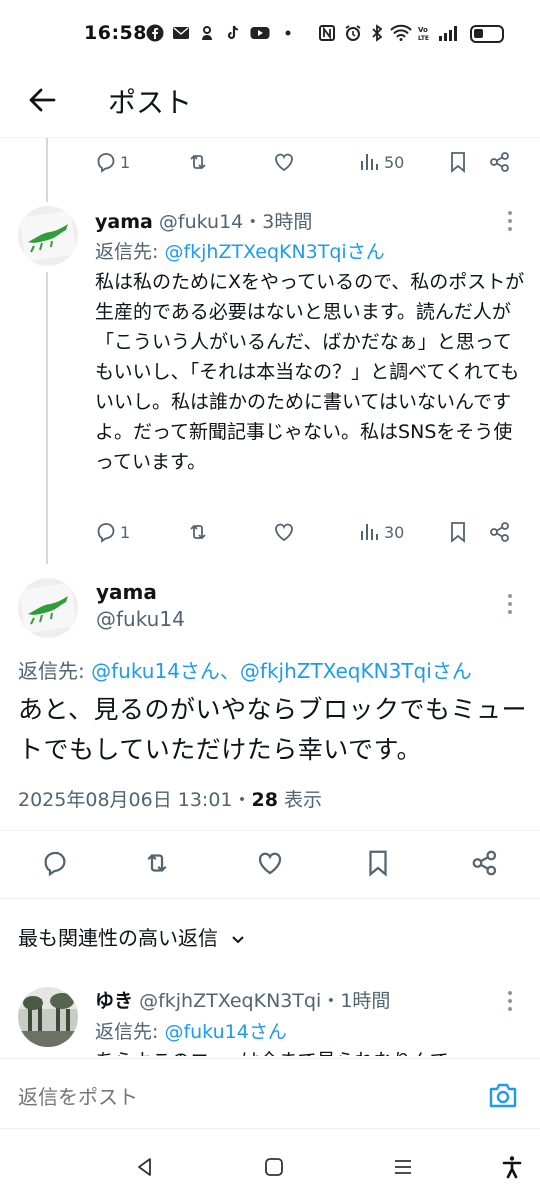 The height and width of the screenshot is (1200, 540). Describe the element at coordinates (274, 252) in the screenshot. I see `reply-to-link: @fkjhZTXeqKN3Tqiさん` at that location.